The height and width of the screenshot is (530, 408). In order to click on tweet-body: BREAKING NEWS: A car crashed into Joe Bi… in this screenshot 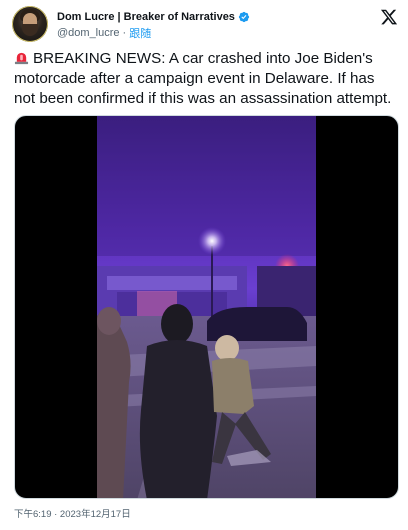, I will do `click(203, 78)`.